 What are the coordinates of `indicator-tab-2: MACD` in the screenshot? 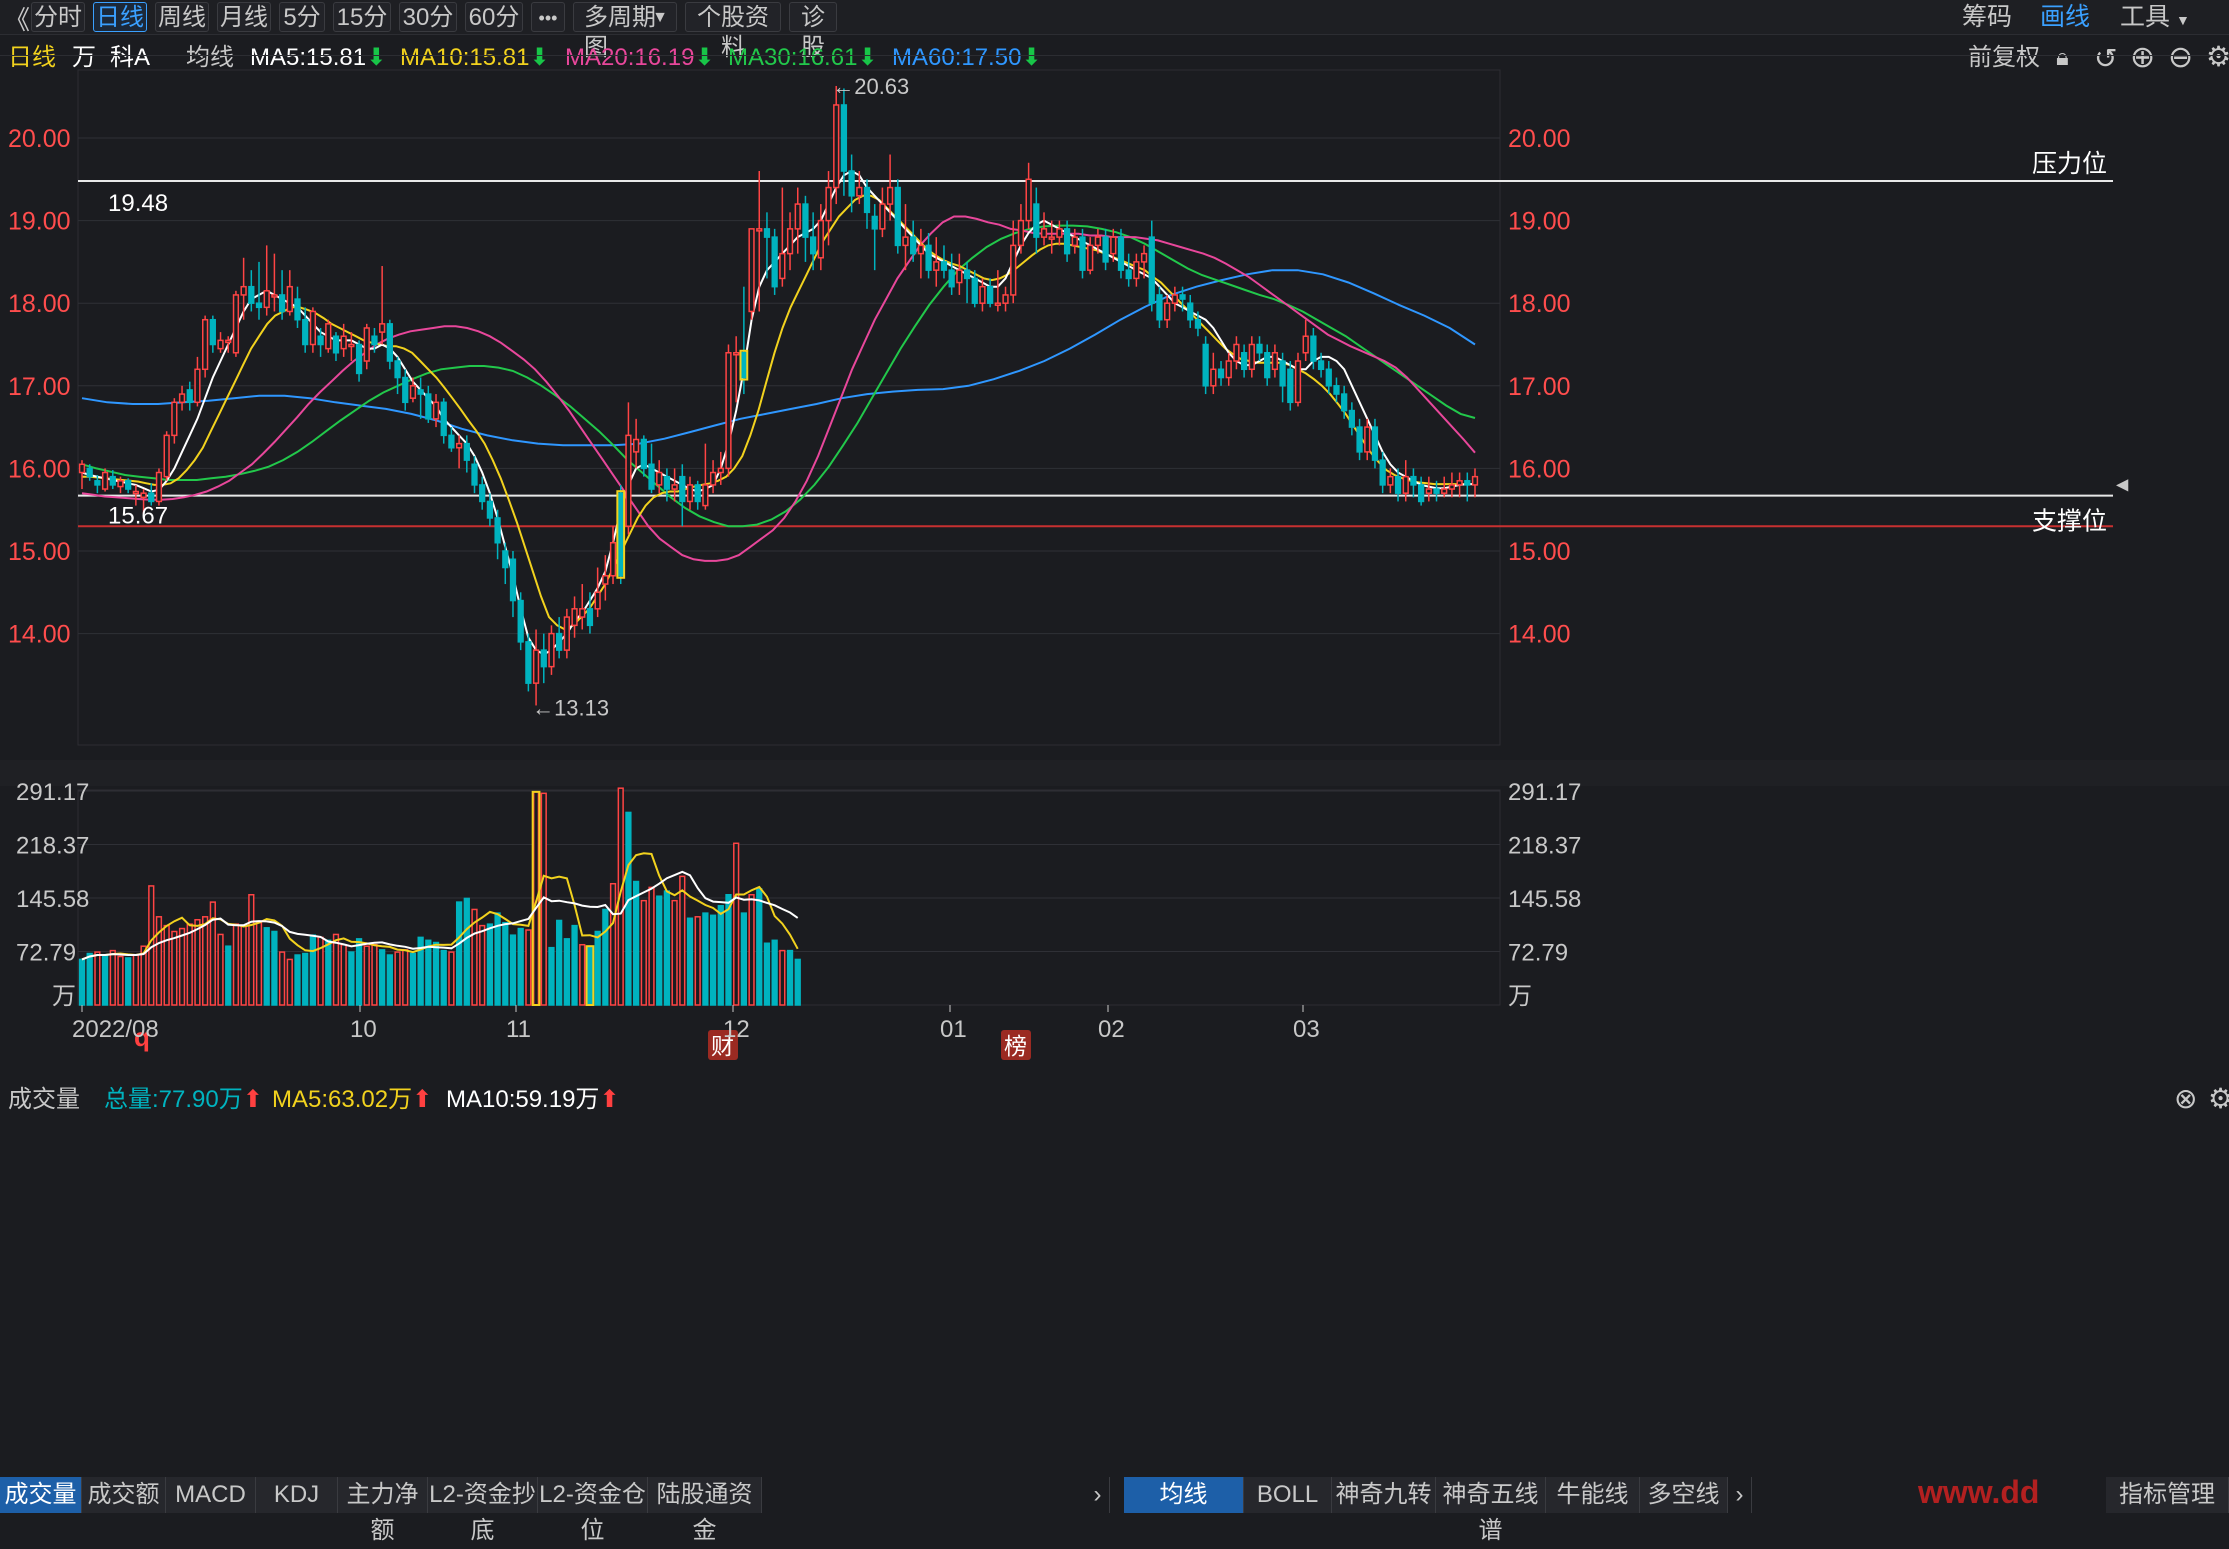 It's located at (211, 1495).